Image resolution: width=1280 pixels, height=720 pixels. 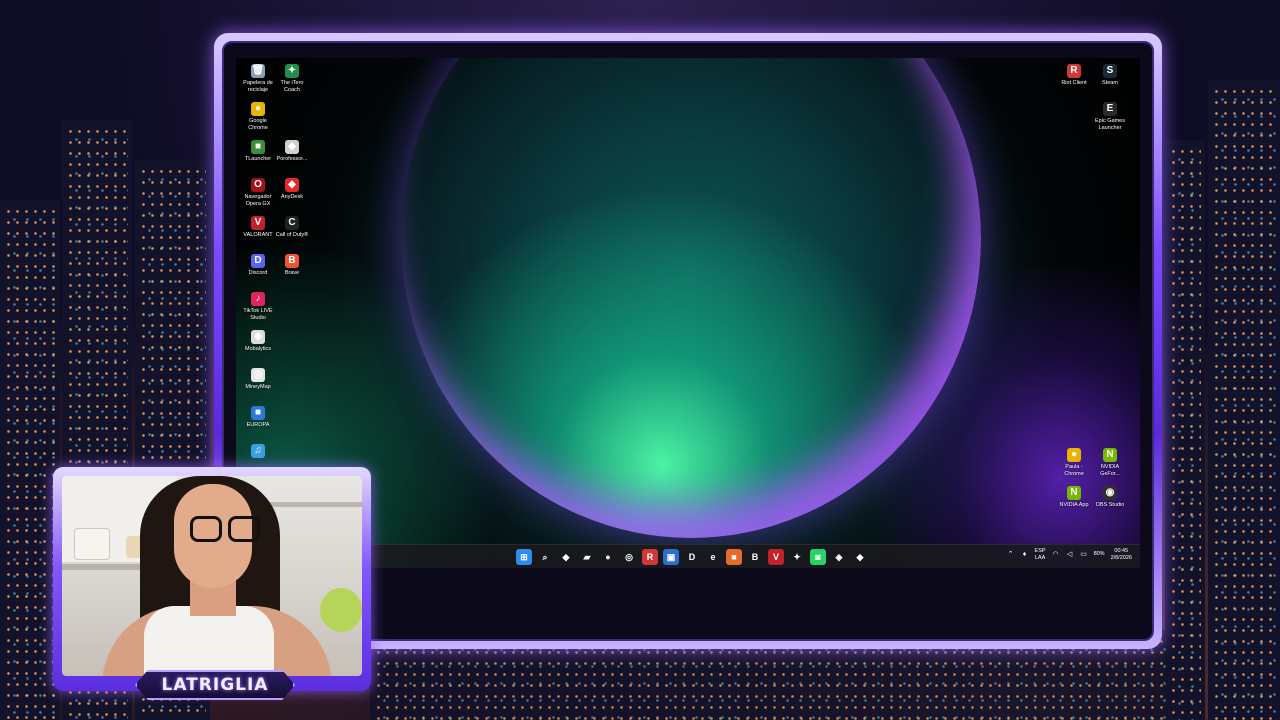 I want to click on desktop-icon-europa: ■ EUROPA, so click(x=258, y=417).